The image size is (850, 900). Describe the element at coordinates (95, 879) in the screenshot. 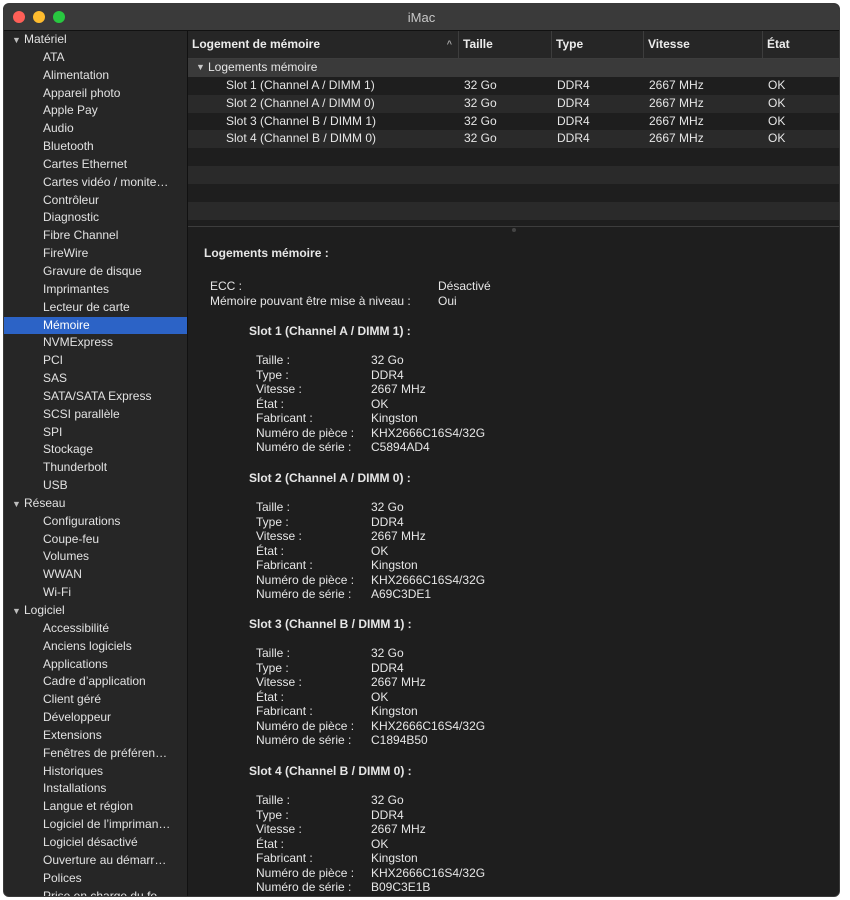

I see `sidebar-item: Polices` at that location.